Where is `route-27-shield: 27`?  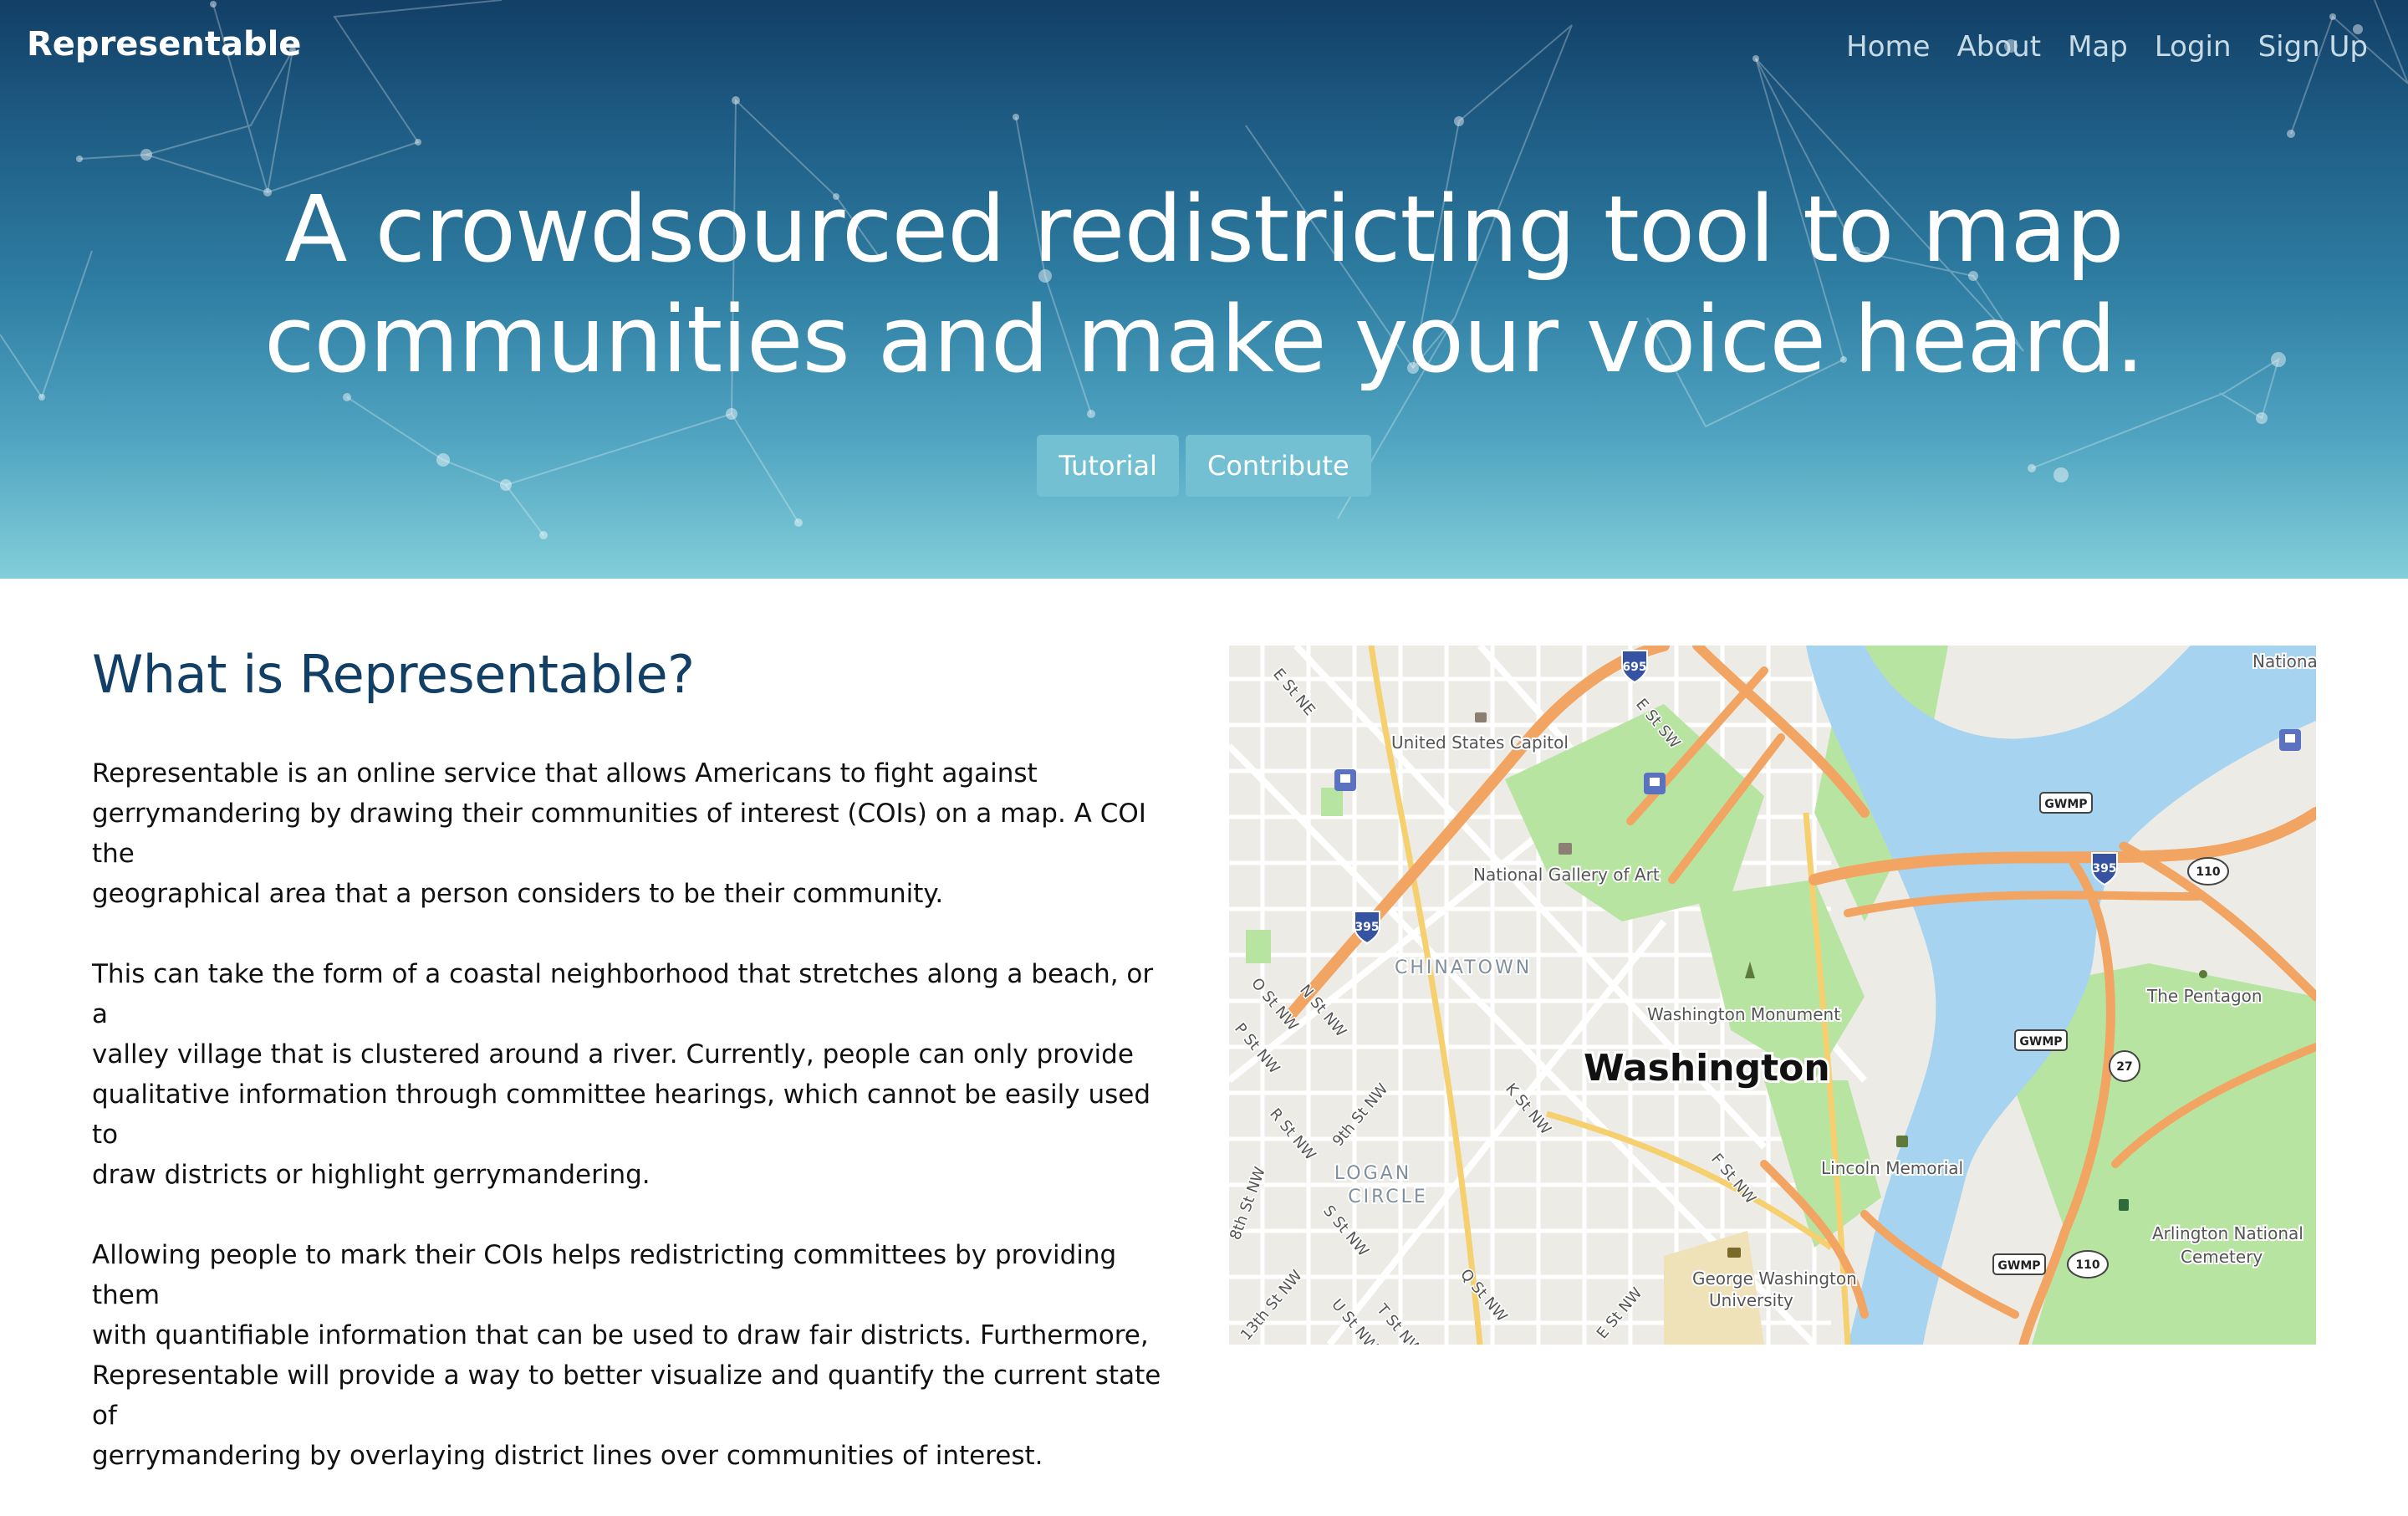 route-27-shield: 27 is located at coordinates (2125, 1066).